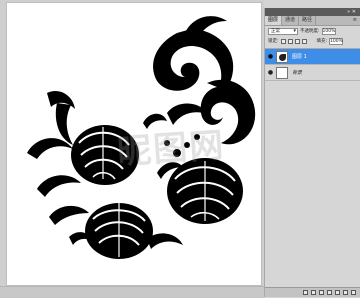 The width and height of the screenshot is (360, 298). Describe the element at coordinates (273, 41) in the screenshot. I see `lock-label: 锁定:` at that location.